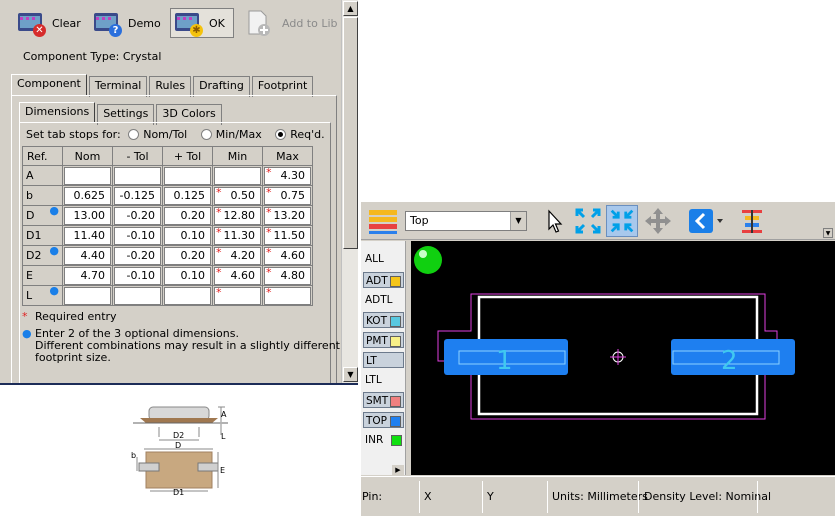 Image resolution: width=835 pixels, height=516 pixels. Describe the element at coordinates (287, 215) in the screenshot. I see `max-input: * 13.20` at that location.